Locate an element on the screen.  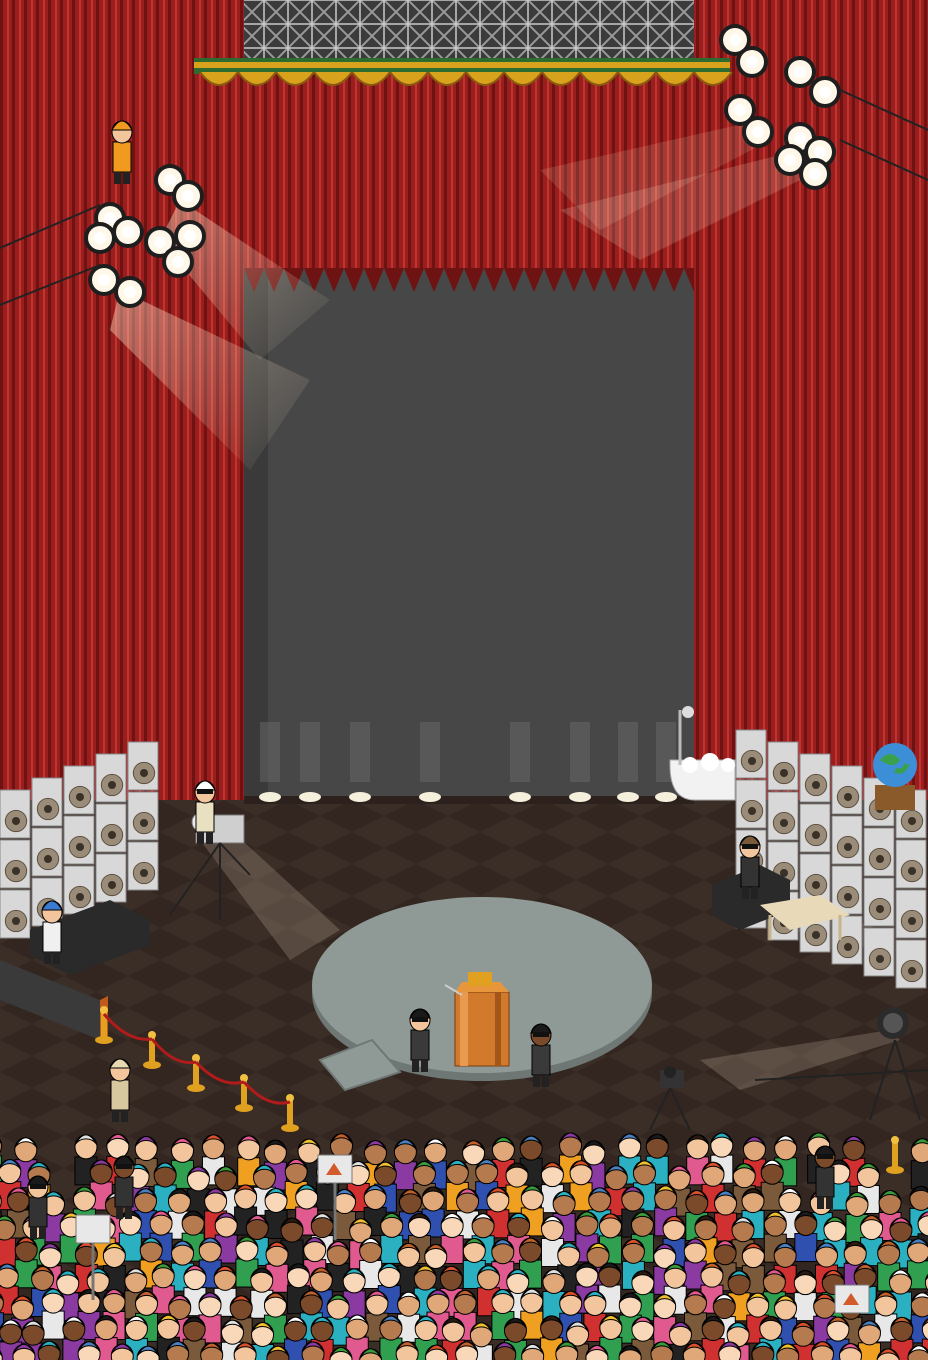
truss-frame is located at coordinates (469, 29).